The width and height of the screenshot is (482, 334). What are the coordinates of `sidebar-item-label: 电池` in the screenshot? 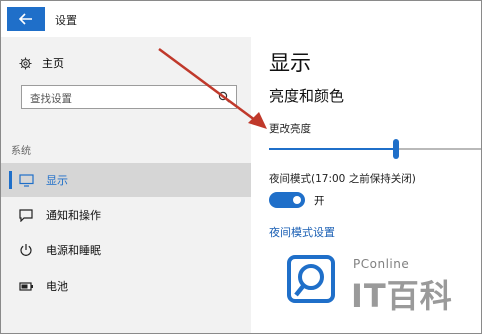 It's located at (57, 286).